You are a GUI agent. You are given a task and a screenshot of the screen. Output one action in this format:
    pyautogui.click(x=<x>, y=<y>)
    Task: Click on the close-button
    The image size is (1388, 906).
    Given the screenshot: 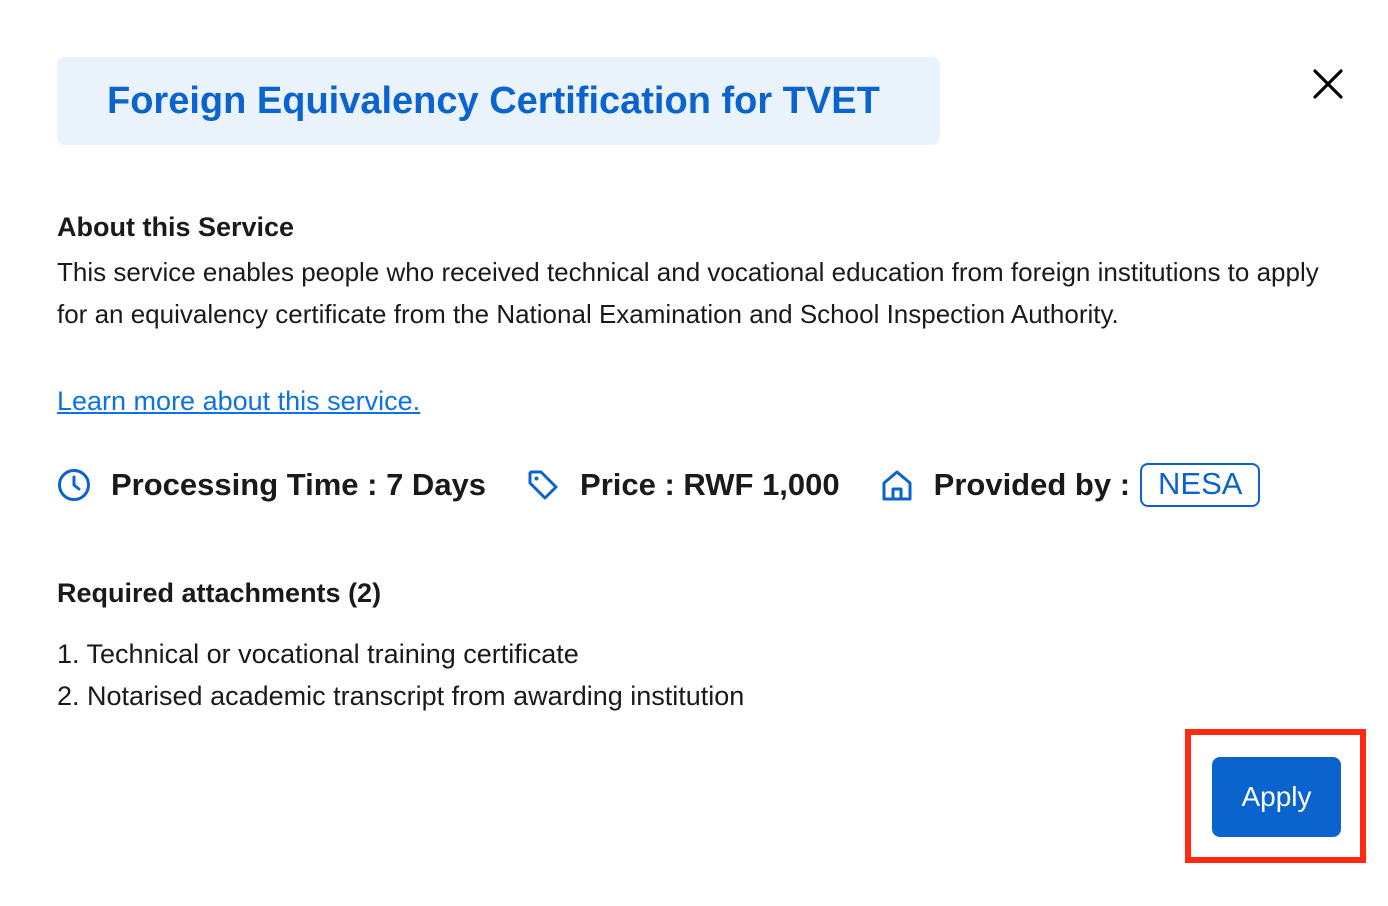 What is the action you would take?
    pyautogui.click(x=1328, y=84)
    